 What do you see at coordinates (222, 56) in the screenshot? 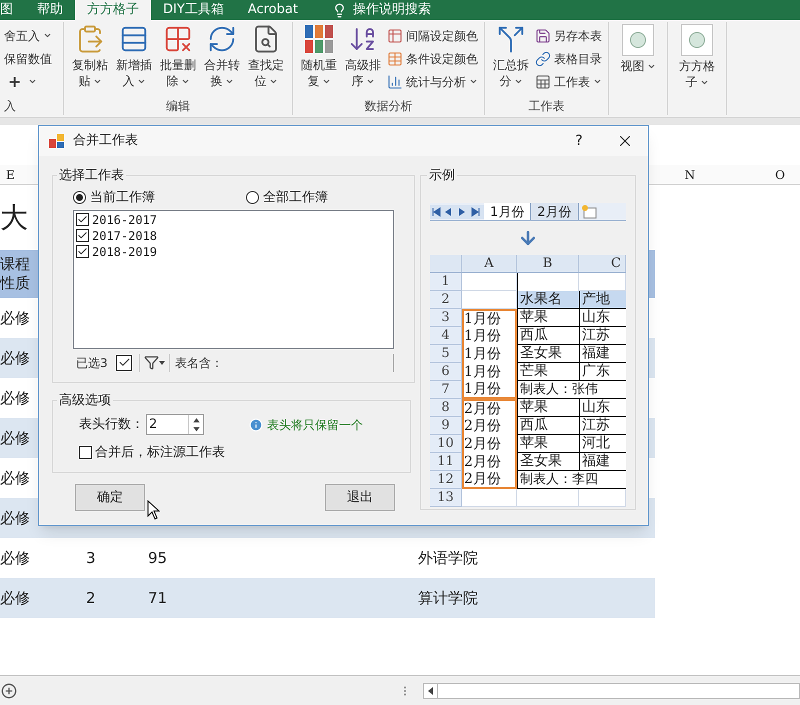
I see `ribbon-button: 合并转 换` at bounding box center [222, 56].